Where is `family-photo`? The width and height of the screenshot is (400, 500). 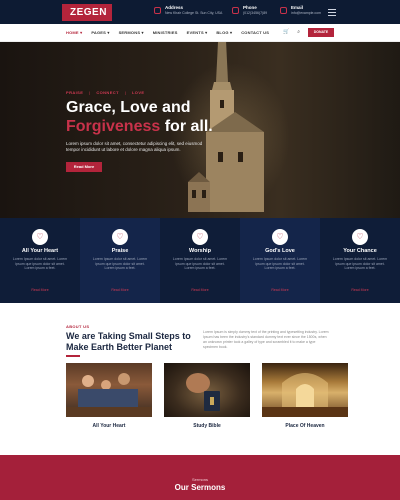 family-photo is located at coordinates (109, 390).